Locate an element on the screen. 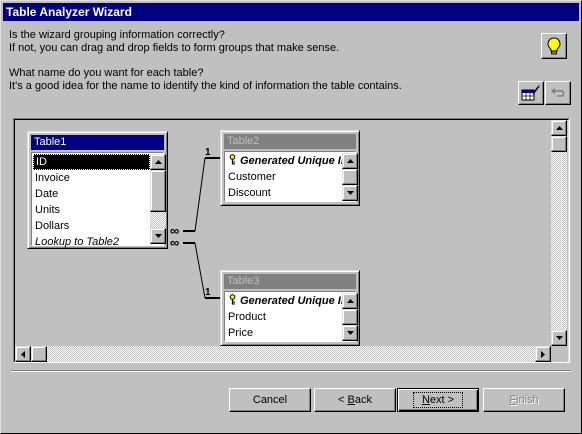 The width and height of the screenshot is (582, 434). relationship-line-table2 is located at coordinates (201, 194).